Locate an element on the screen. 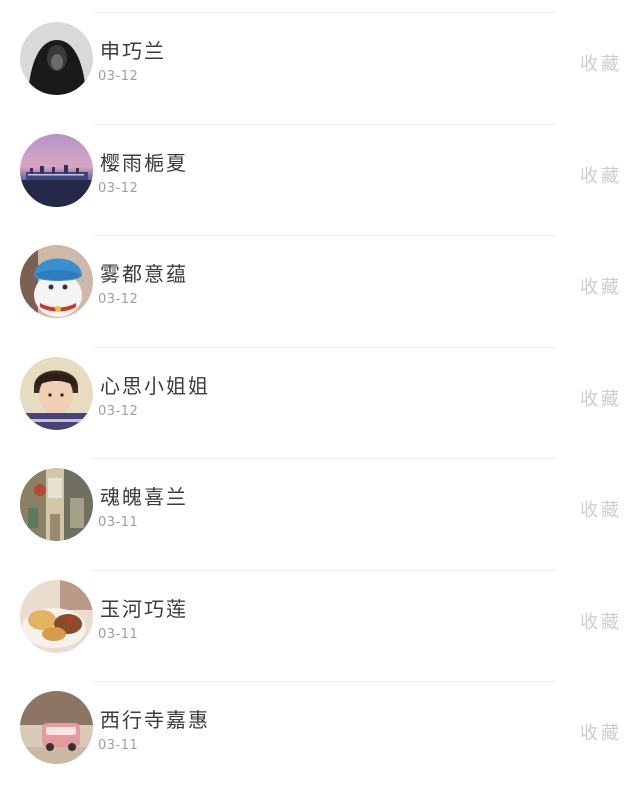 The image size is (640, 785). contact-name: 心思小姐姐 is located at coordinates (155, 385).